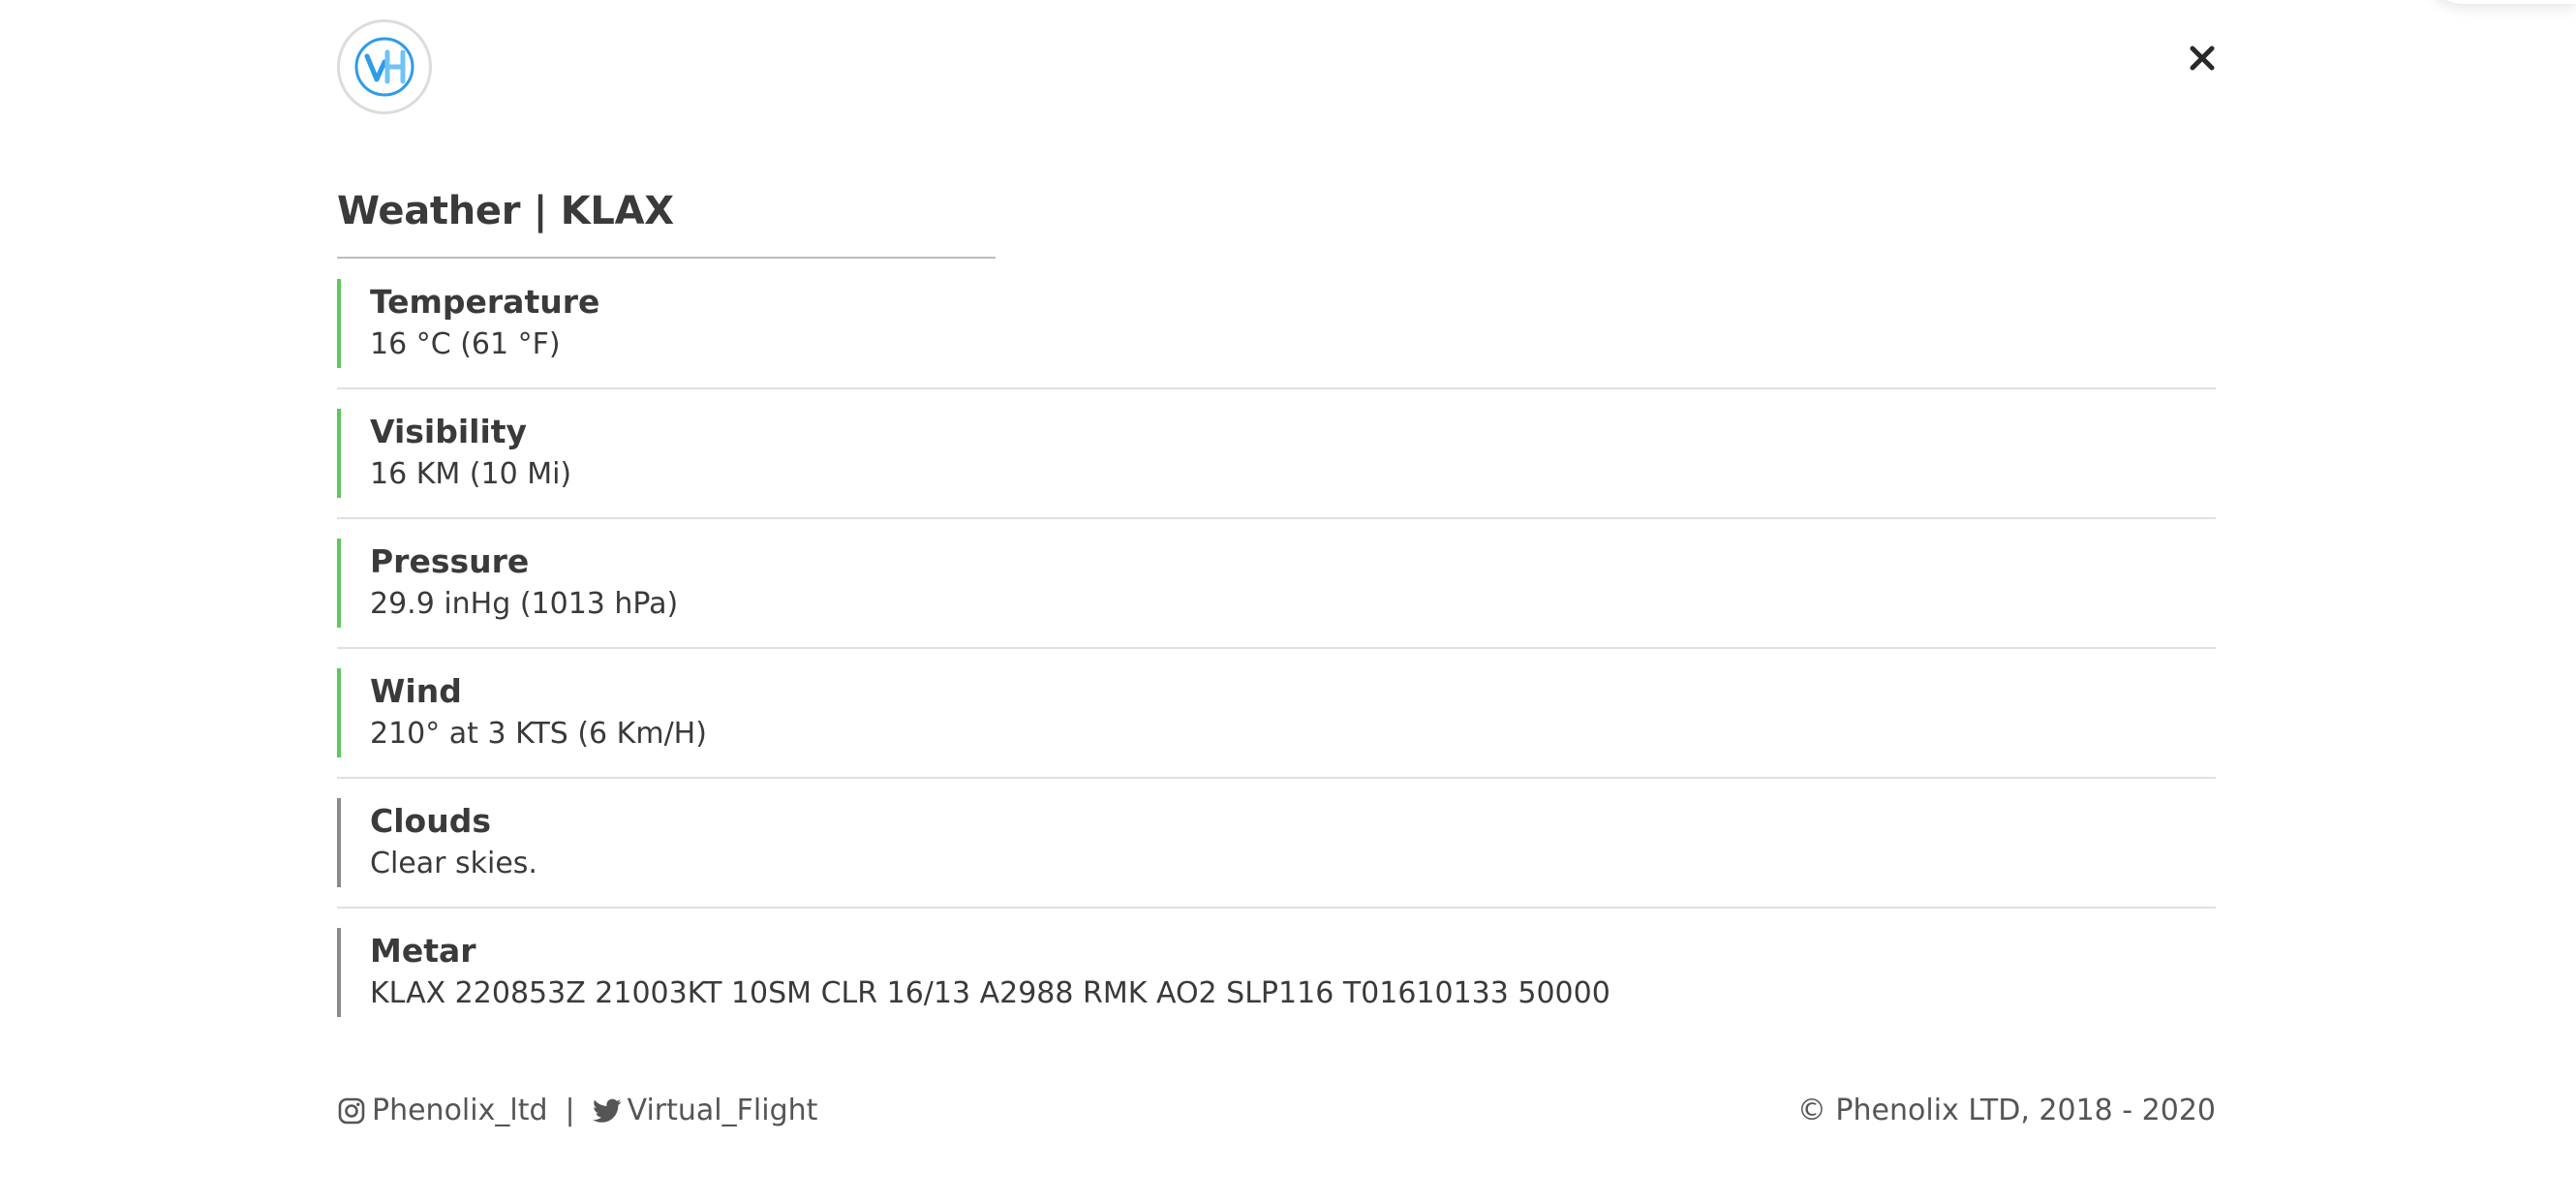 The image size is (2576, 1203). What do you see at coordinates (453, 864) in the screenshot?
I see `row-value: Clear skies.` at bounding box center [453, 864].